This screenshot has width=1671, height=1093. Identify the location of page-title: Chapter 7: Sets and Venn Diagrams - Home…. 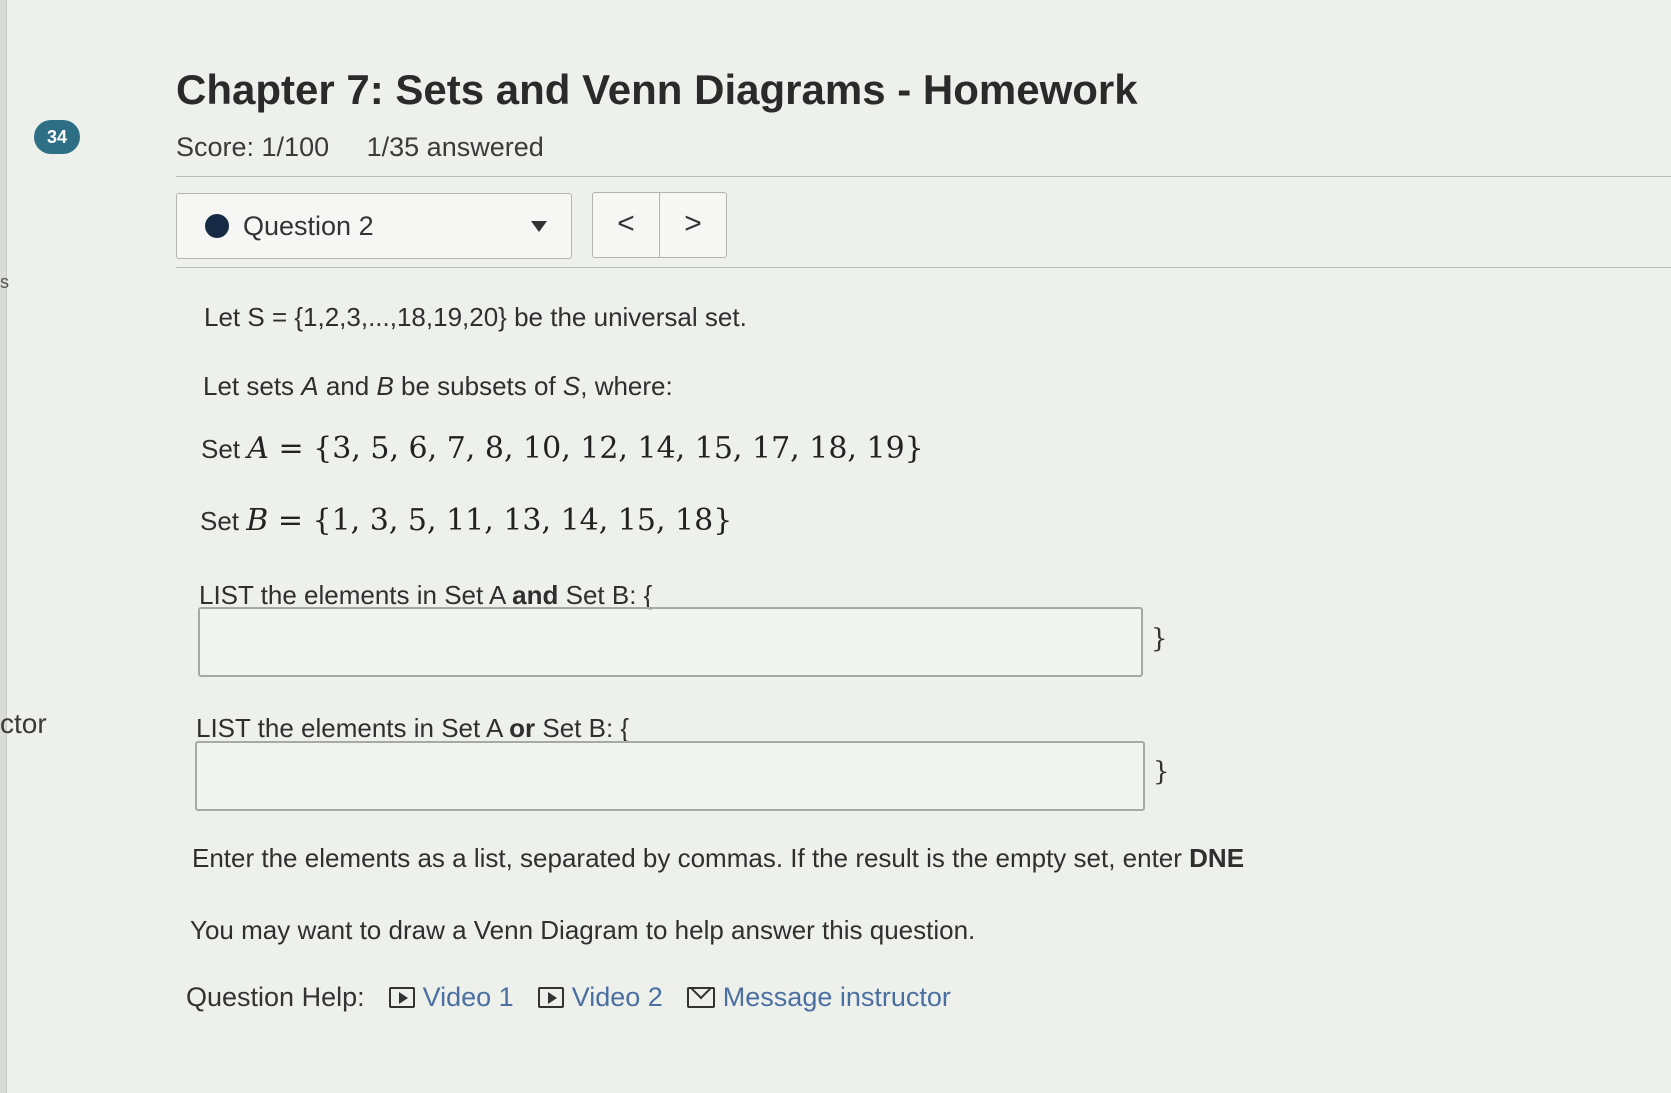
(657, 89).